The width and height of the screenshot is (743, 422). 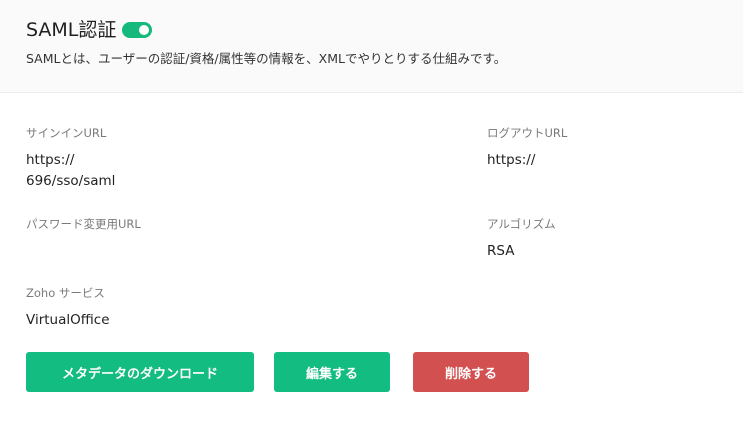 What do you see at coordinates (50, 160) in the screenshot?
I see `signin-url-line1: https://` at bounding box center [50, 160].